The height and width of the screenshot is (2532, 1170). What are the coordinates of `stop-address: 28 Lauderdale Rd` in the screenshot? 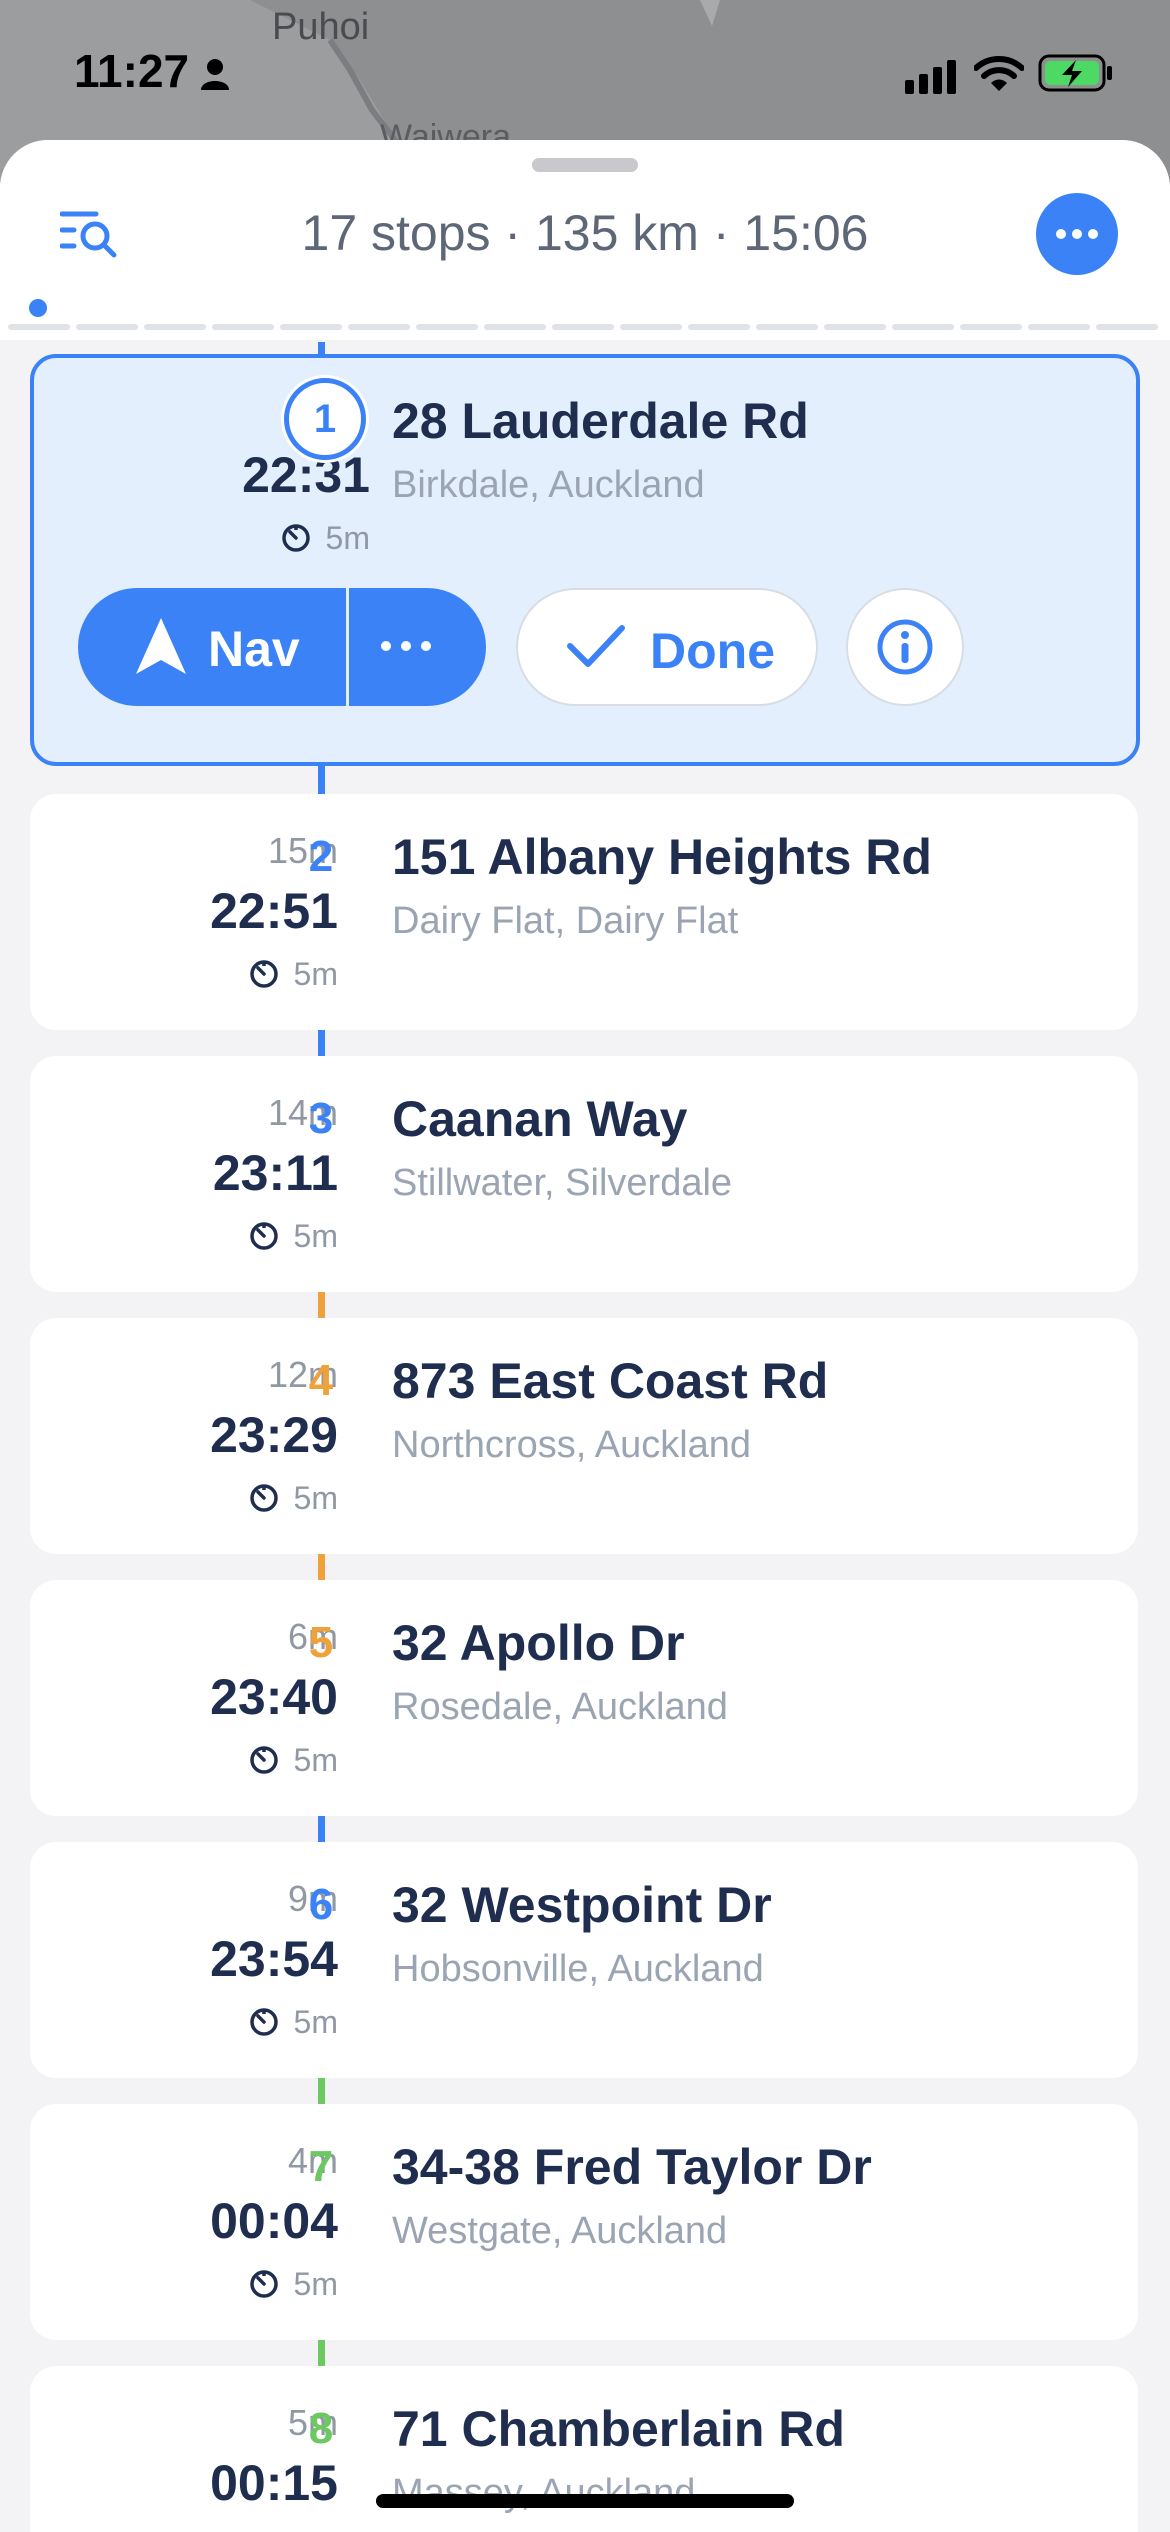 It's located at (600, 421).